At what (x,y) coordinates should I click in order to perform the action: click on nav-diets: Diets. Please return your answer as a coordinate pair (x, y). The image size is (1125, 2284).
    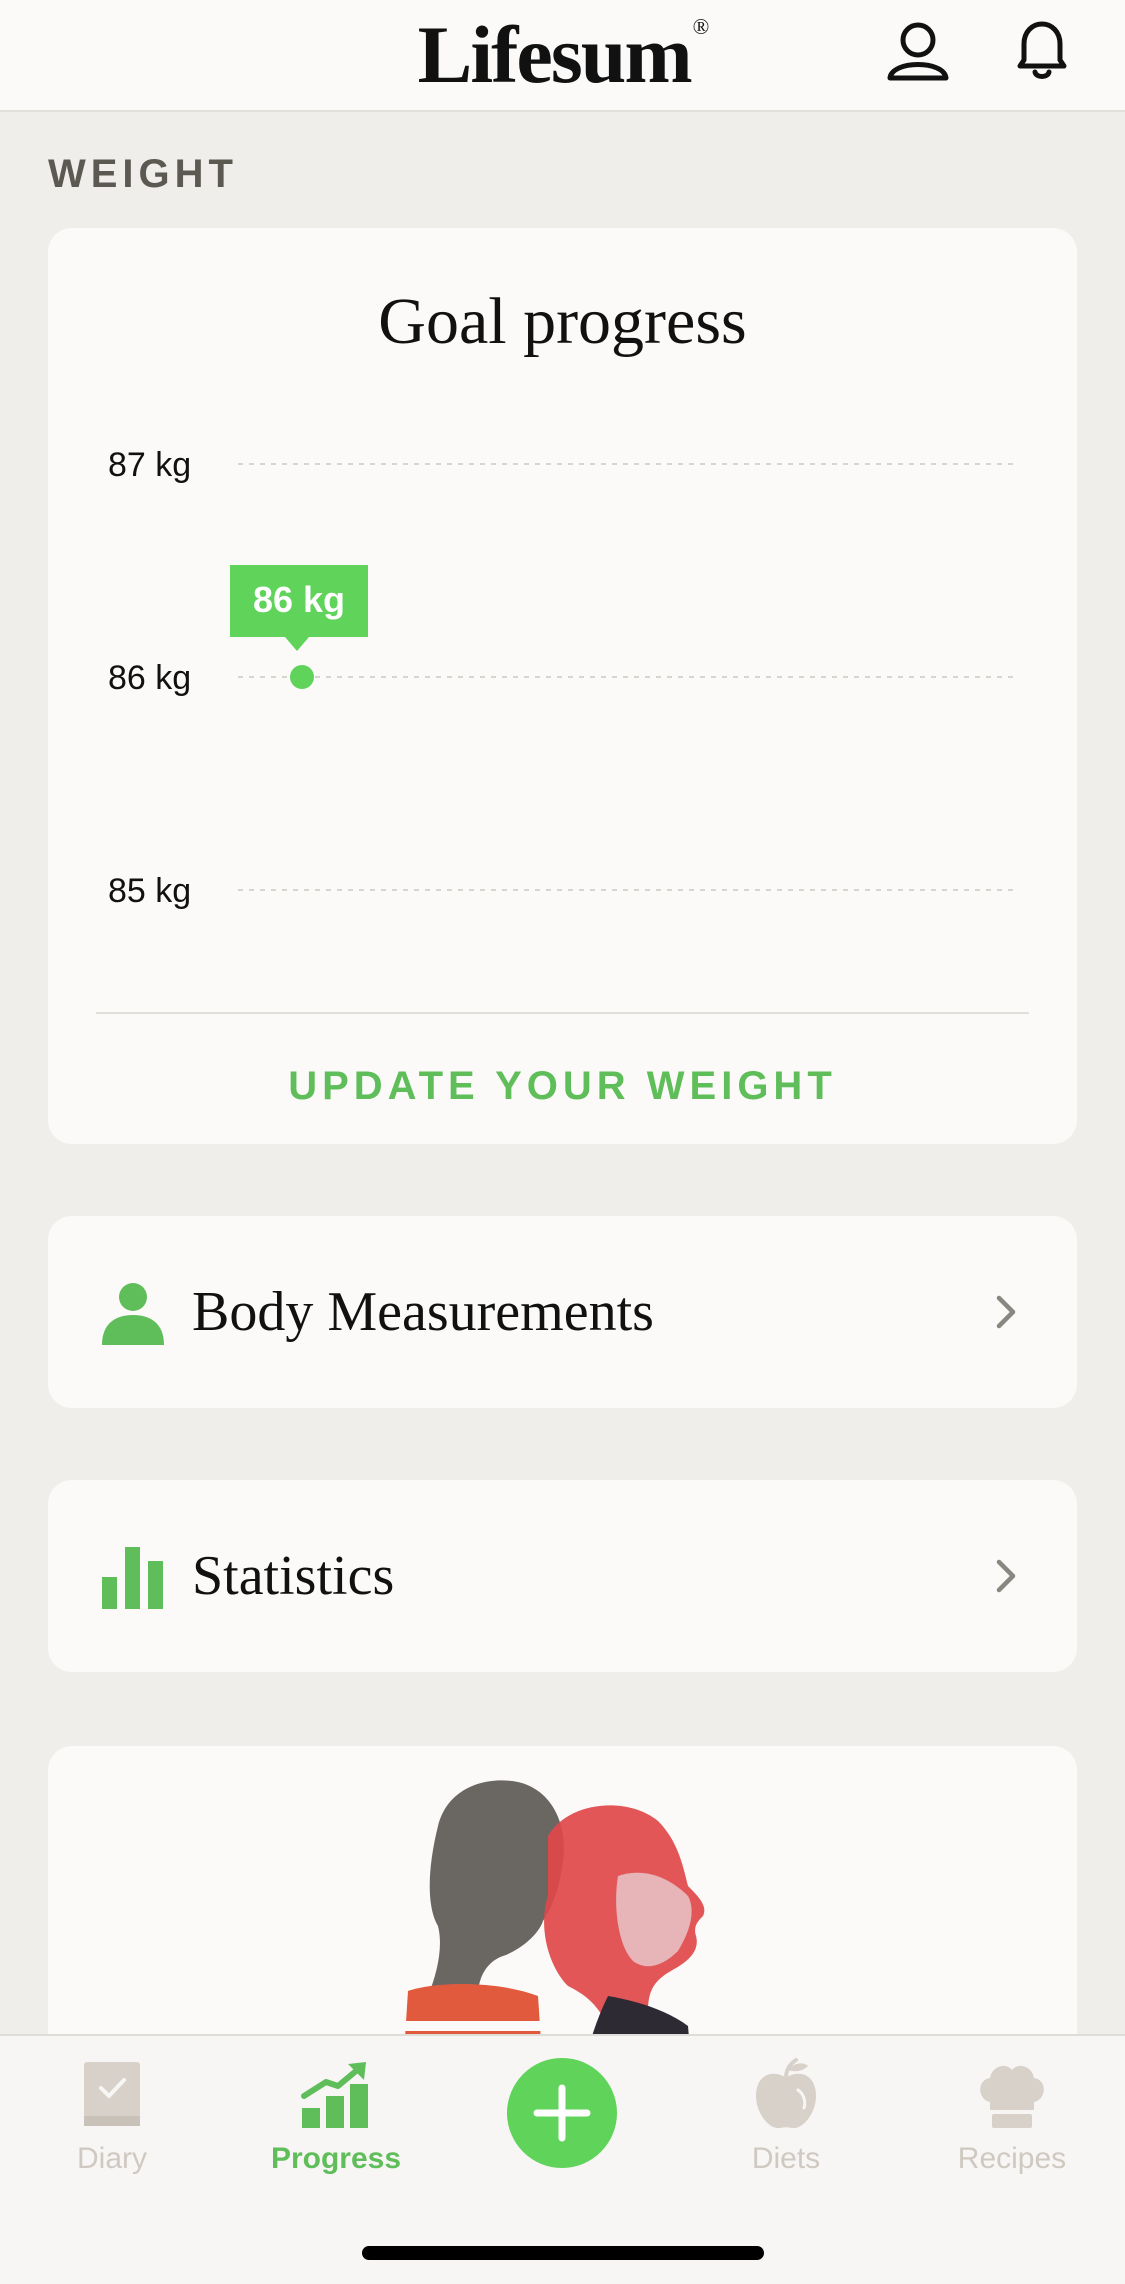
    Looking at the image, I should click on (786, 2116).